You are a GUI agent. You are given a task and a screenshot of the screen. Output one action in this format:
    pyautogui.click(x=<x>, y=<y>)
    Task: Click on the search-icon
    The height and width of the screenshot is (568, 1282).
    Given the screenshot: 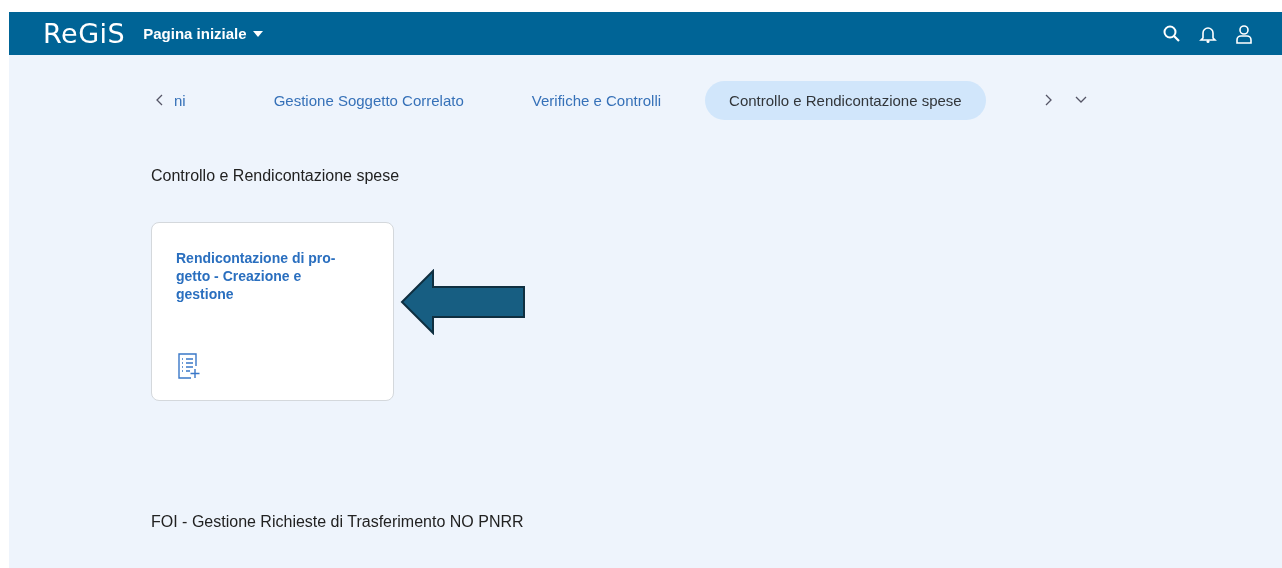 What is the action you would take?
    pyautogui.click(x=1172, y=33)
    